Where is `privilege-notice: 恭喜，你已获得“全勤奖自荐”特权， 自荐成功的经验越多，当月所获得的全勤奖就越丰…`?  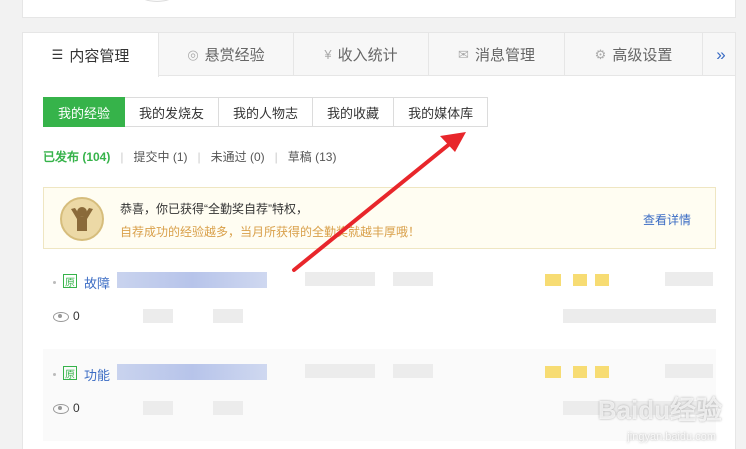
privilege-notice: 恭喜，你已获得“全勤奖自荐”特权， 自荐成功的经验越多，当月所获得的全勤奖就越丰… is located at coordinates (379, 218).